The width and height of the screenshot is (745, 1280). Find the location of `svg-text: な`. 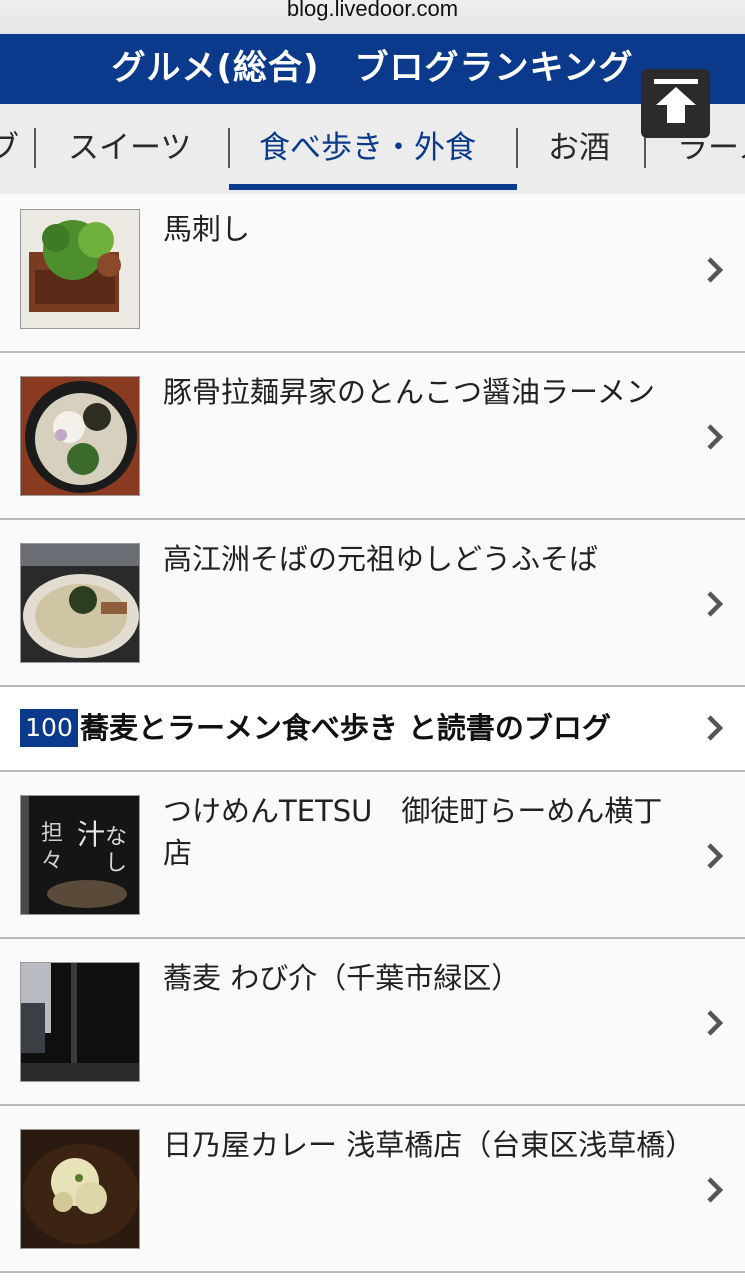

svg-text: な is located at coordinates (116, 837).